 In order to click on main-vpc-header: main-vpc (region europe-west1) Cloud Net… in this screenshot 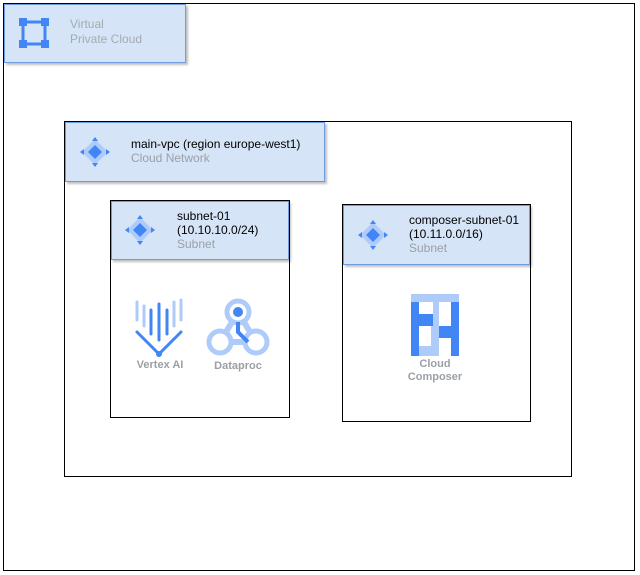, I will do `click(195, 152)`.